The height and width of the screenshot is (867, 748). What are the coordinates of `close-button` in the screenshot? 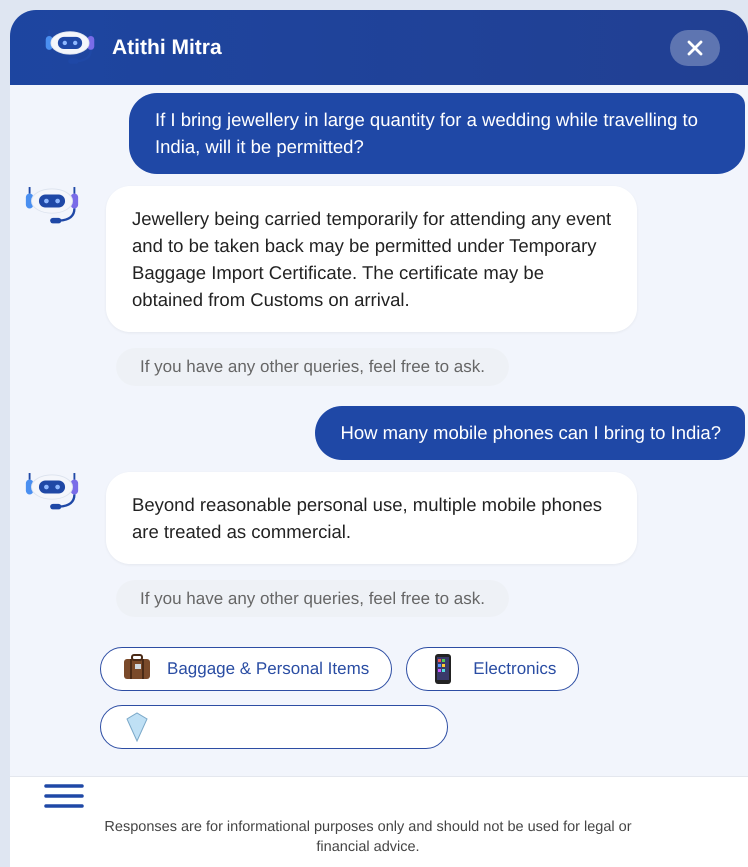 It's located at (695, 48).